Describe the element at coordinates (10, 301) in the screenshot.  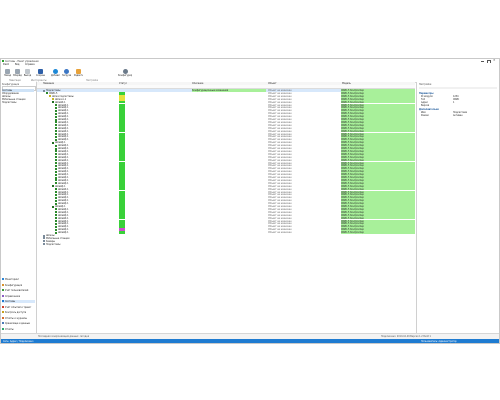
I see `nav-label: Системы` at that location.